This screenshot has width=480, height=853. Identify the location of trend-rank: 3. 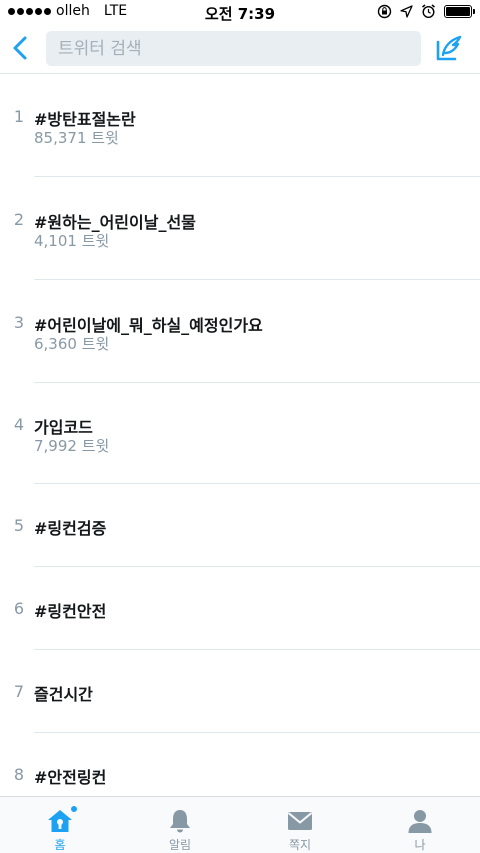
(19, 322).